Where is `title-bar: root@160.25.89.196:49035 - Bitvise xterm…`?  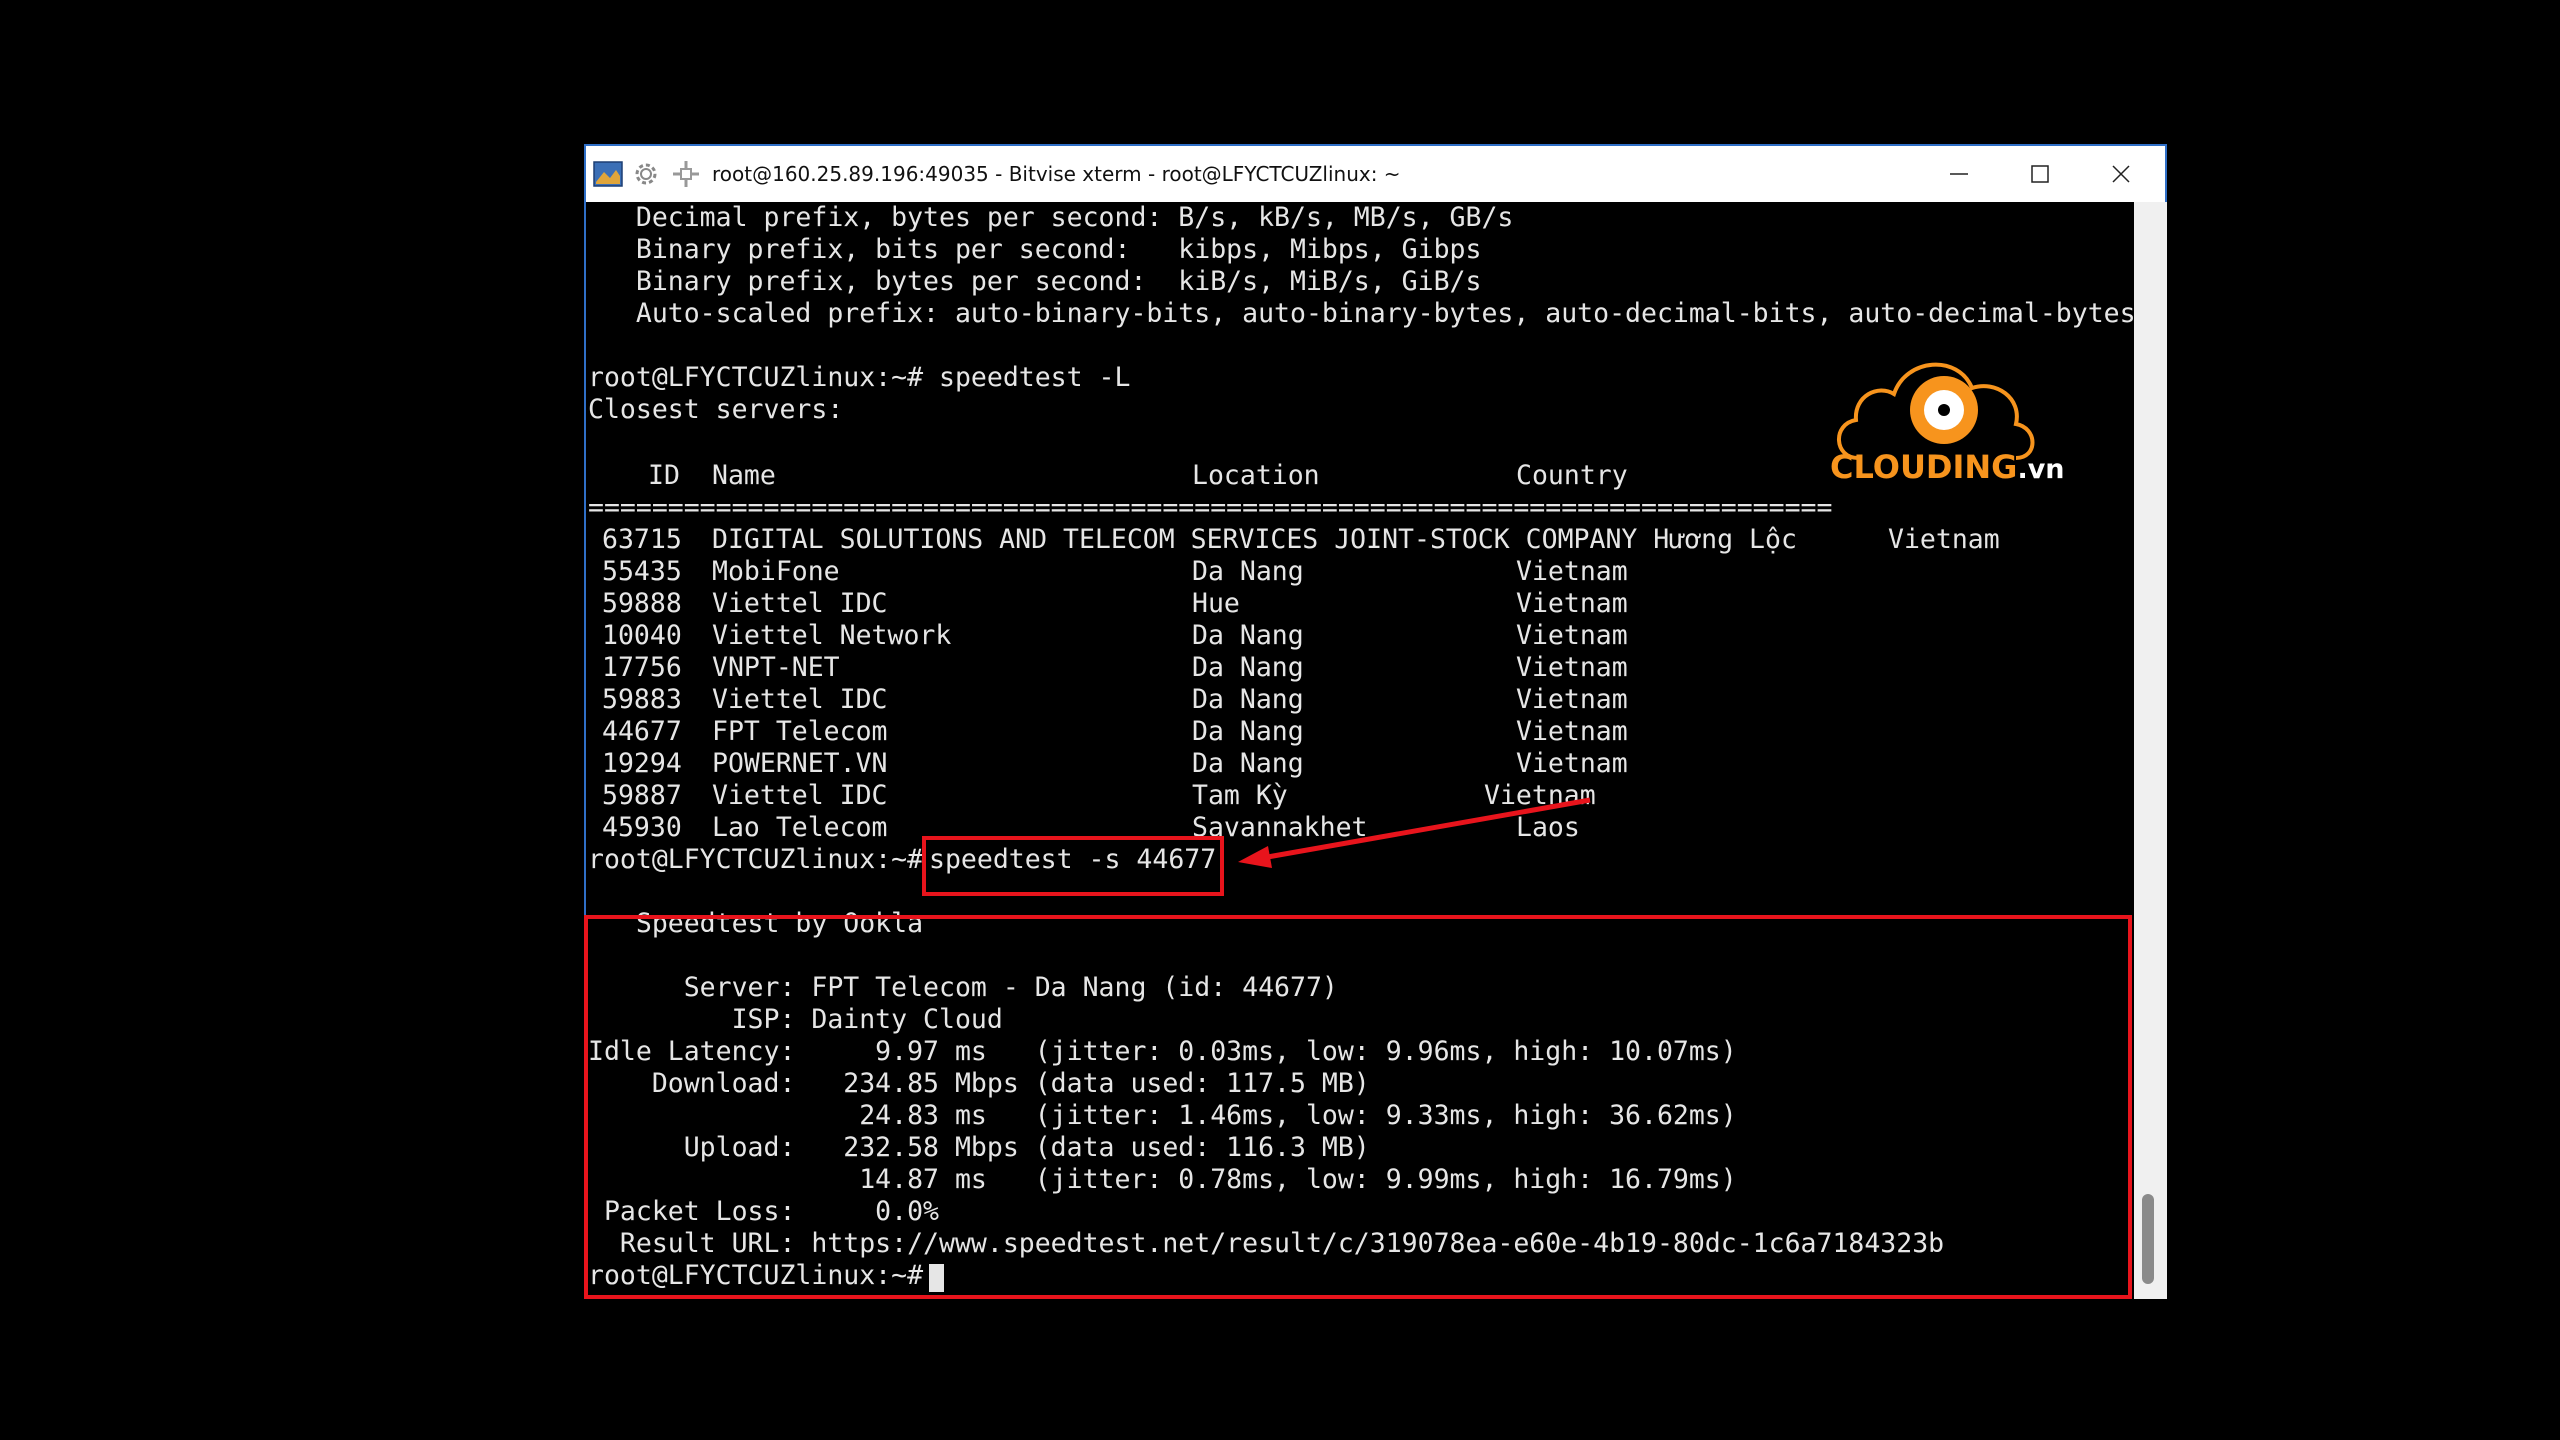 title-bar: root@160.25.89.196:49035 - Bitvise xterm… is located at coordinates (1375, 174).